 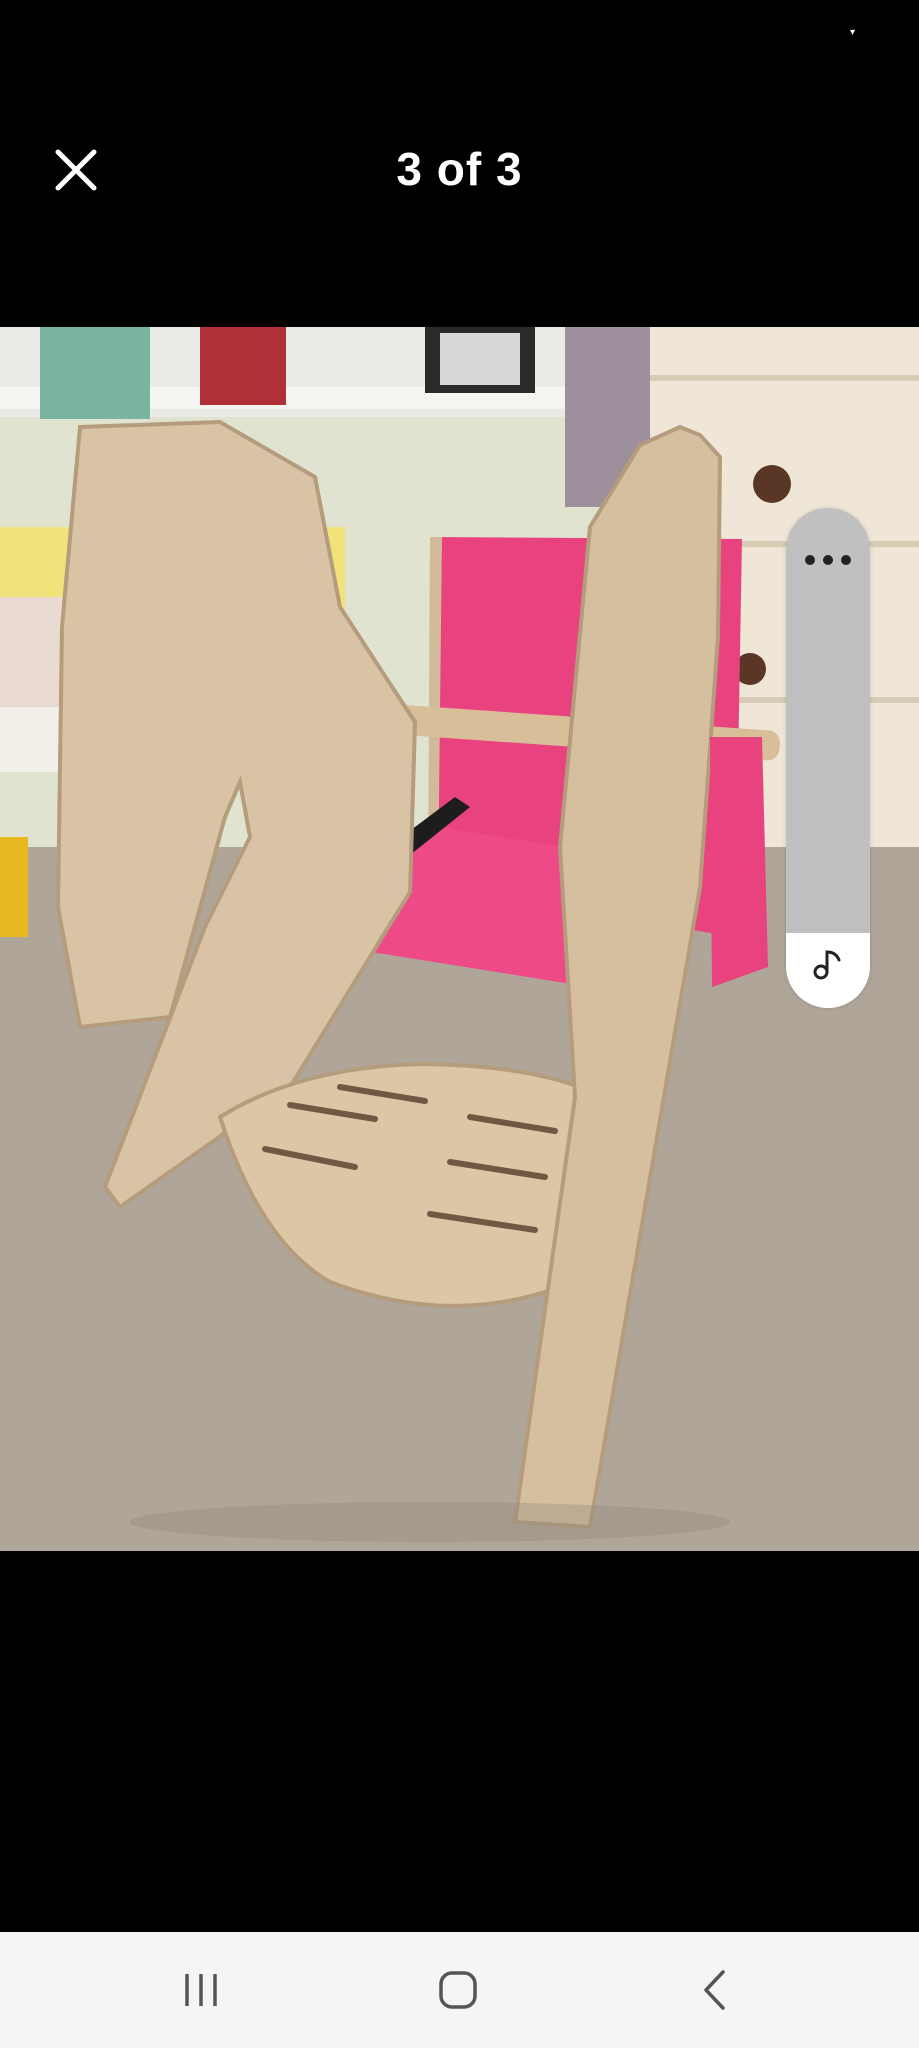 I want to click on home-icon, so click(x=458, y=1990).